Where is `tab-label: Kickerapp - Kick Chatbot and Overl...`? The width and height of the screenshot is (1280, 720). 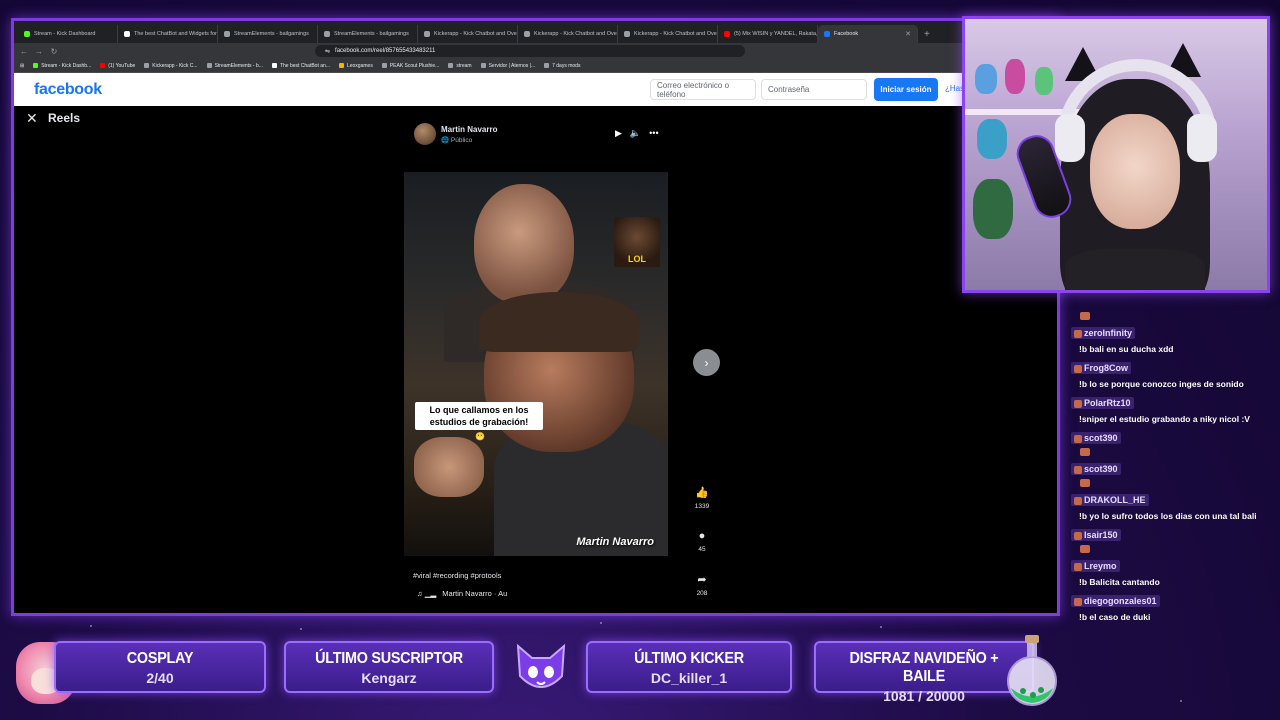
tab-label: Kickerapp - Kick Chatbot and Overl... is located at coordinates (676, 34).